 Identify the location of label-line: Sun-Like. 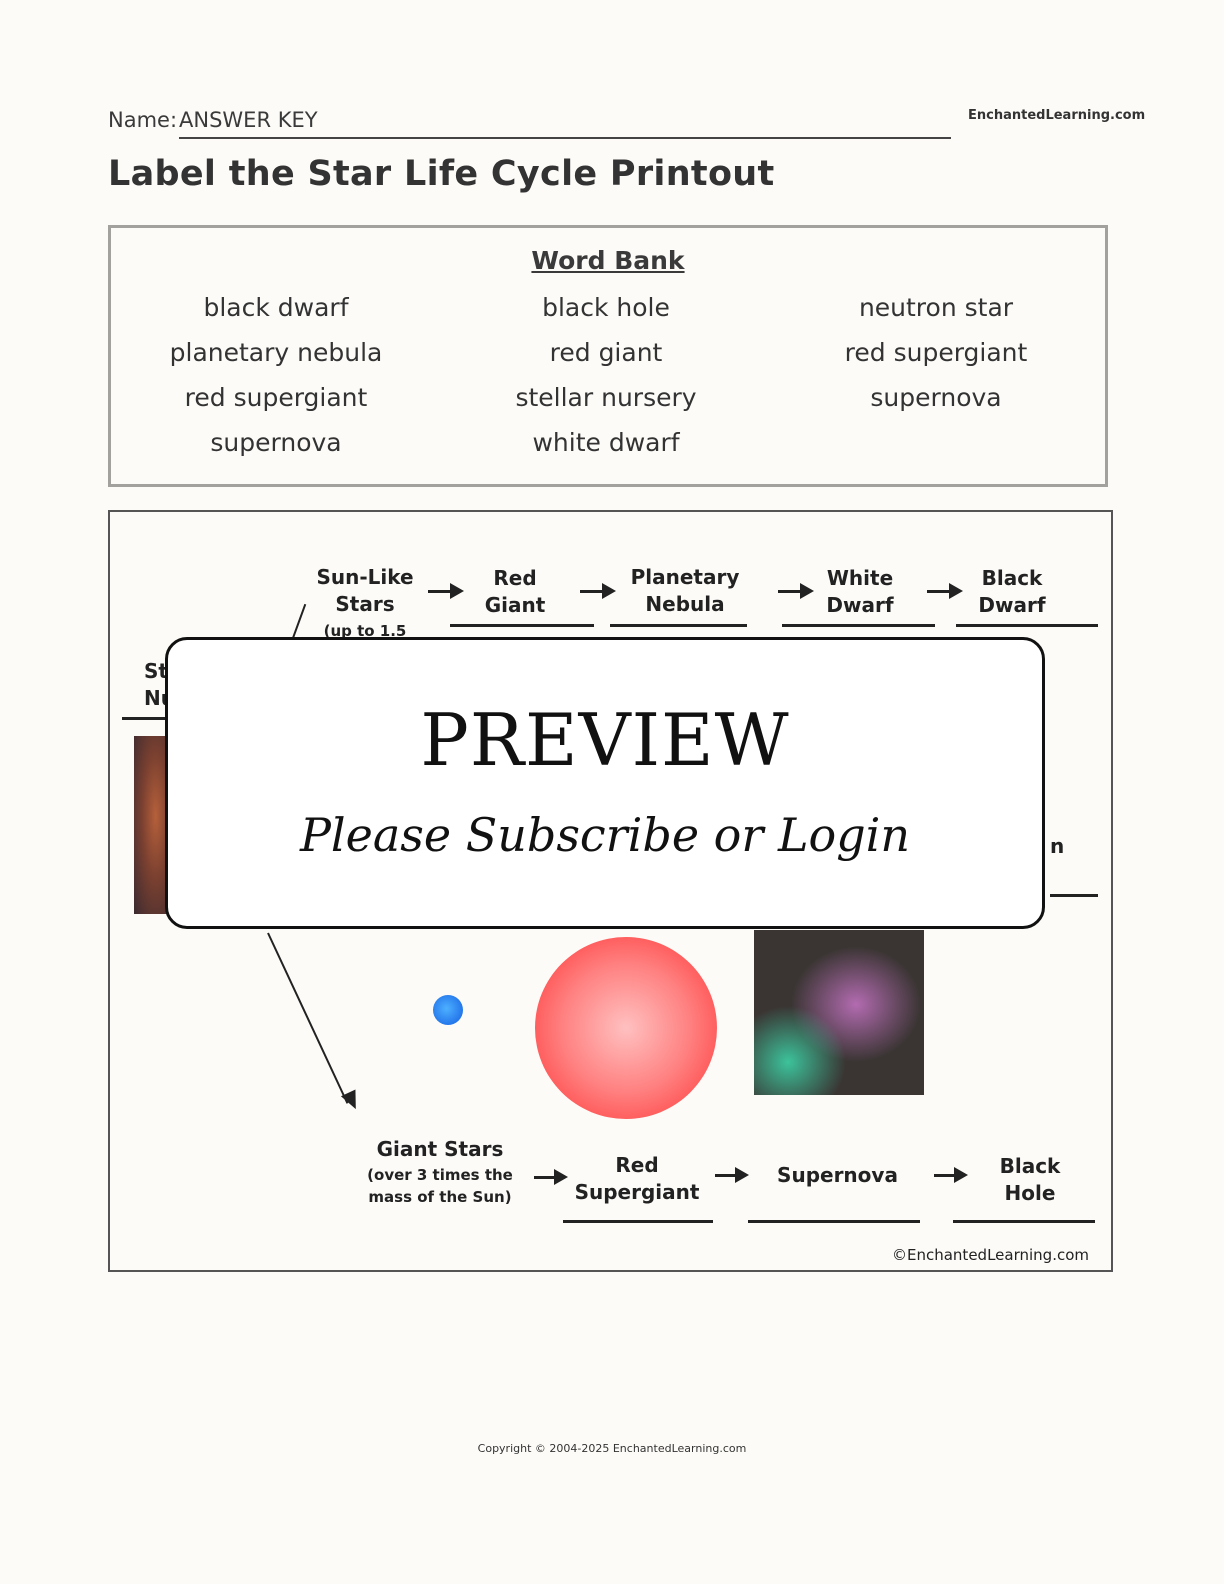
(365, 577).